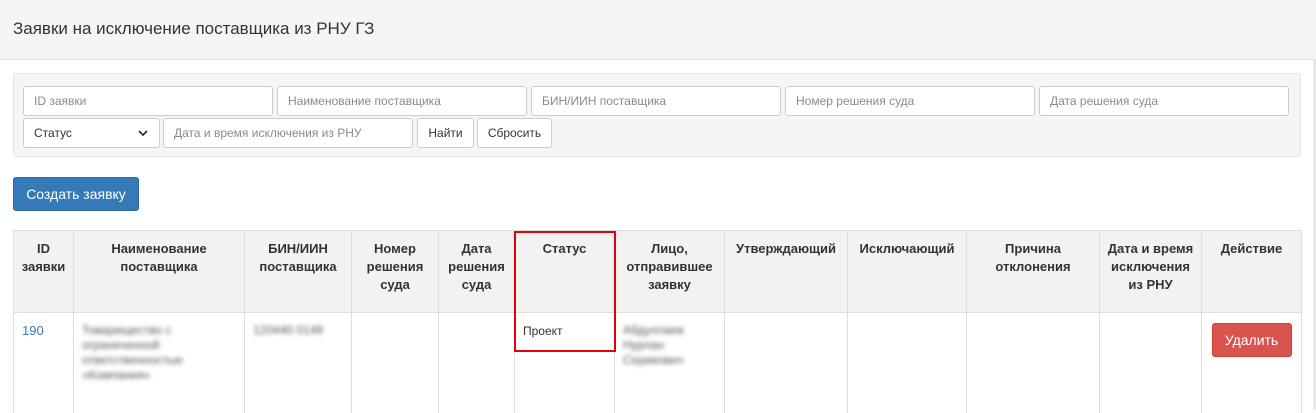  What do you see at coordinates (476, 271) in the screenshot?
I see `column-header-court-decision-date: Дата решения суда` at bounding box center [476, 271].